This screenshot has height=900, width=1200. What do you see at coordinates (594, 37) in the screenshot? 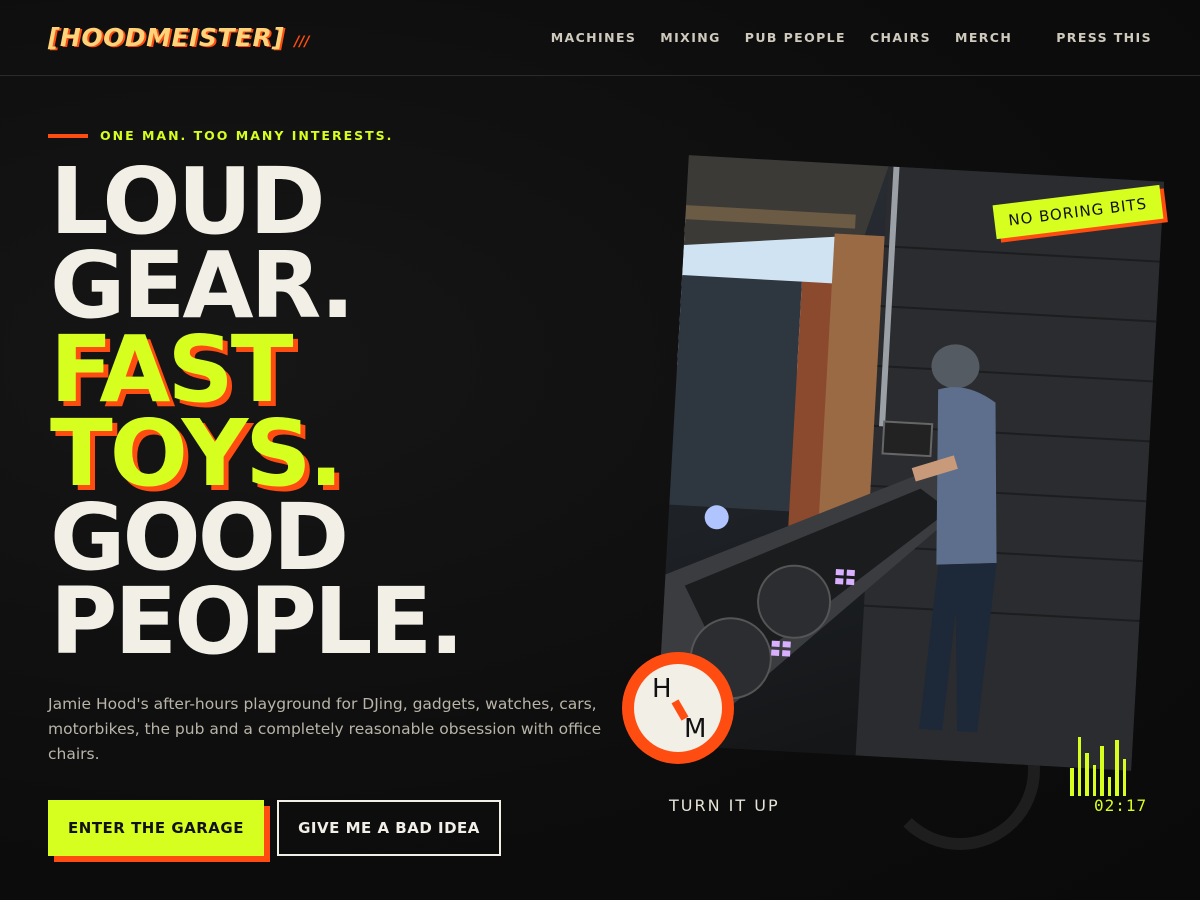
I see `nav-link-machines: MACHINES` at bounding box center [594, 37].